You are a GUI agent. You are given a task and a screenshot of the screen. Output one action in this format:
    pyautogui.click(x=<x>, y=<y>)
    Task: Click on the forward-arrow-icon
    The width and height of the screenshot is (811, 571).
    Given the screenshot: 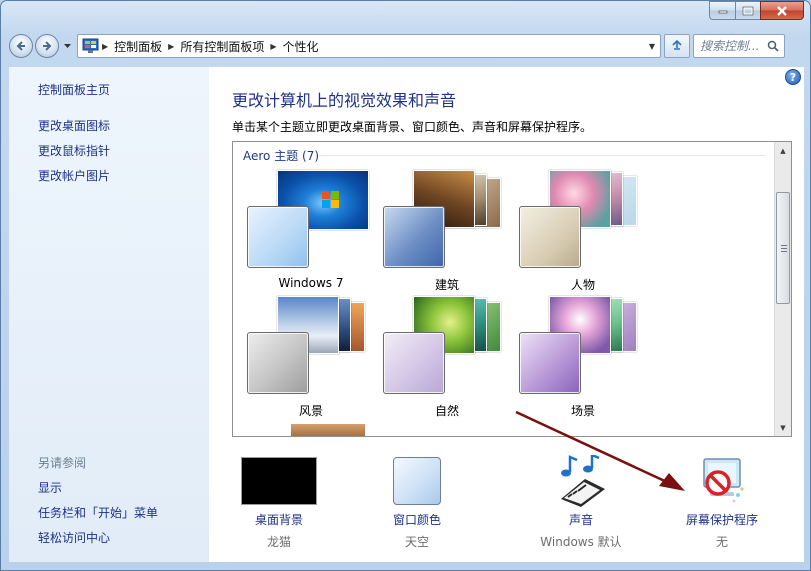 What is the action you would take?
    pyautogui.click(x=47, y=46)
    